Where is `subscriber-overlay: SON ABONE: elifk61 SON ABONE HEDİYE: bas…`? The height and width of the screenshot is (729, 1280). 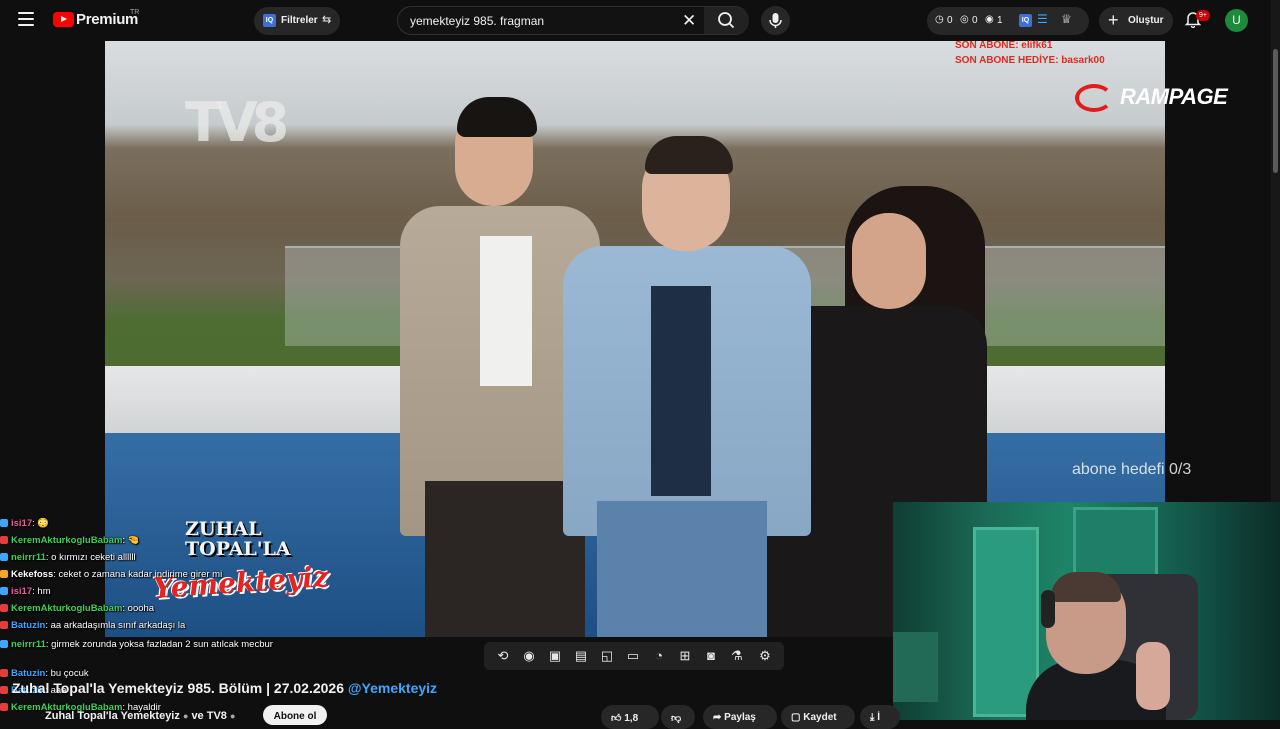
subscriber-overlay: SON ABONE: elifk61 SON ABONE HEDİYE: bas… is located at coordinates (1030, 53).